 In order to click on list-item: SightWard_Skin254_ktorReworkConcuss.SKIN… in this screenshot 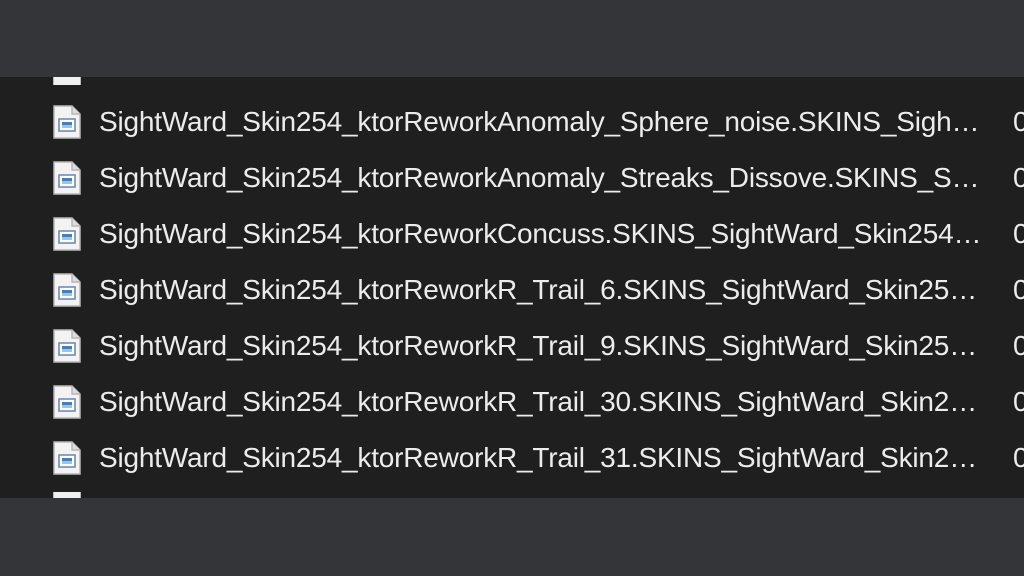, I will do `click(512, 234)`.